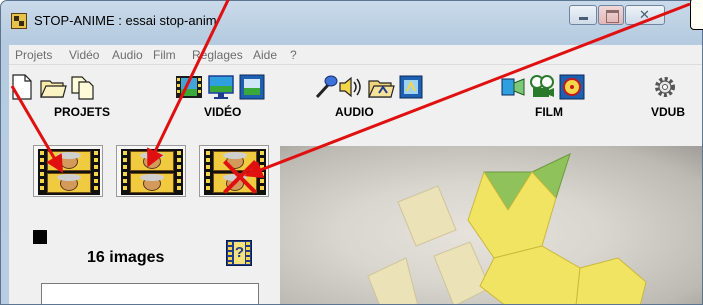  I want to click on callout-bubble, so click(696, 15).